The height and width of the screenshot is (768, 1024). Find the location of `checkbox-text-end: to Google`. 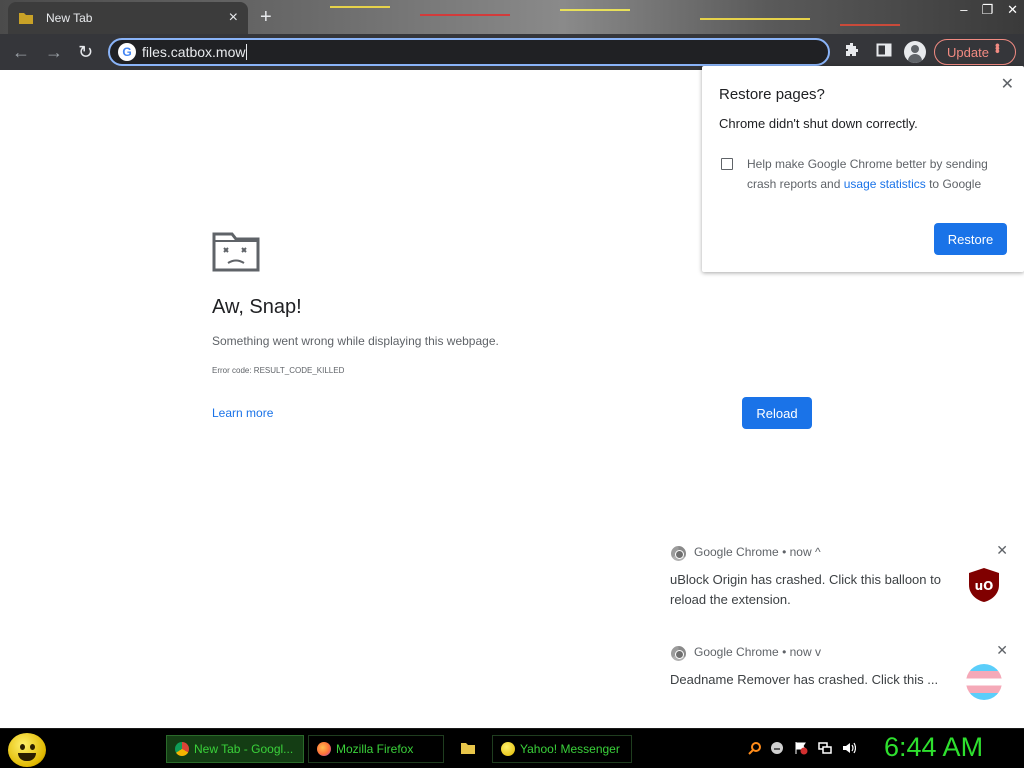

checkbox-text-end: to Google is located at coordinates (953, 184).